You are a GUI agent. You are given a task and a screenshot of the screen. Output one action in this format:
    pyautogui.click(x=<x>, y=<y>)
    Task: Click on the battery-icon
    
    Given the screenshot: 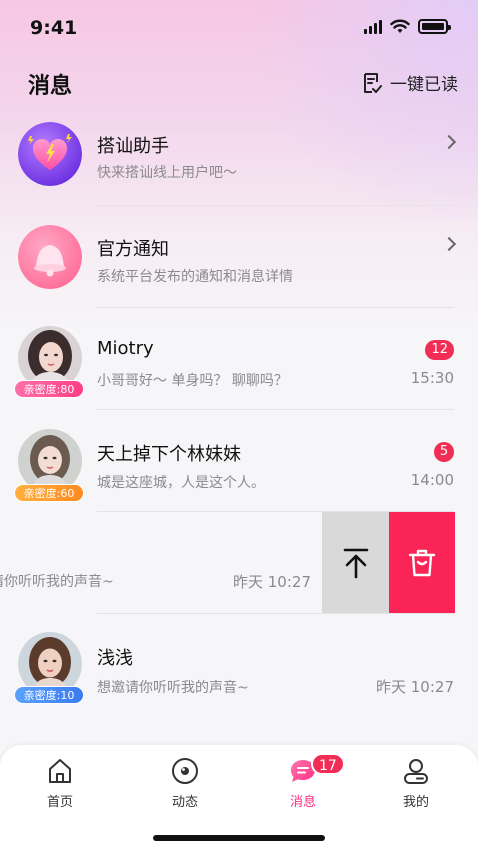 What is the action you would take?
    pyautogui.click(x=434, y=26)
    